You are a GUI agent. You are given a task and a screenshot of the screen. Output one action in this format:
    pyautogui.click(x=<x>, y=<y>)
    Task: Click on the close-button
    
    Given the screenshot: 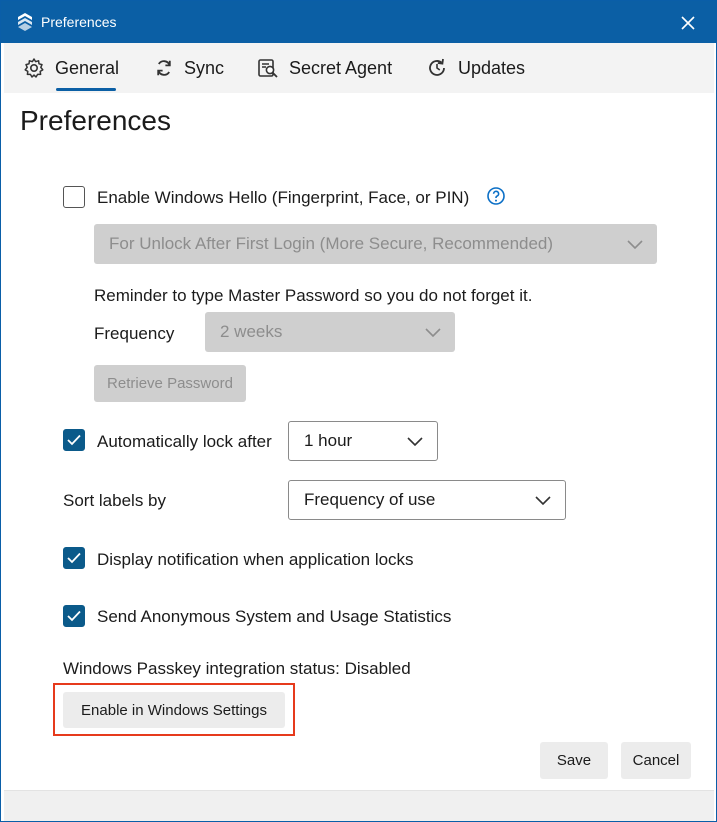 What is the action you would take?
    pyautogui.click(x=688, y=23)
    